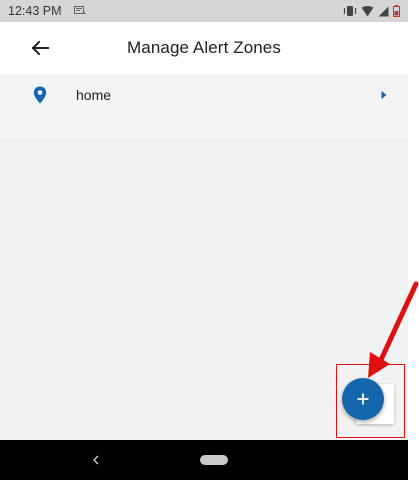  What do you see at coordinates (94, 95) in the screenshot?
I see `zone-name: home` at bounding box center [94, 95].